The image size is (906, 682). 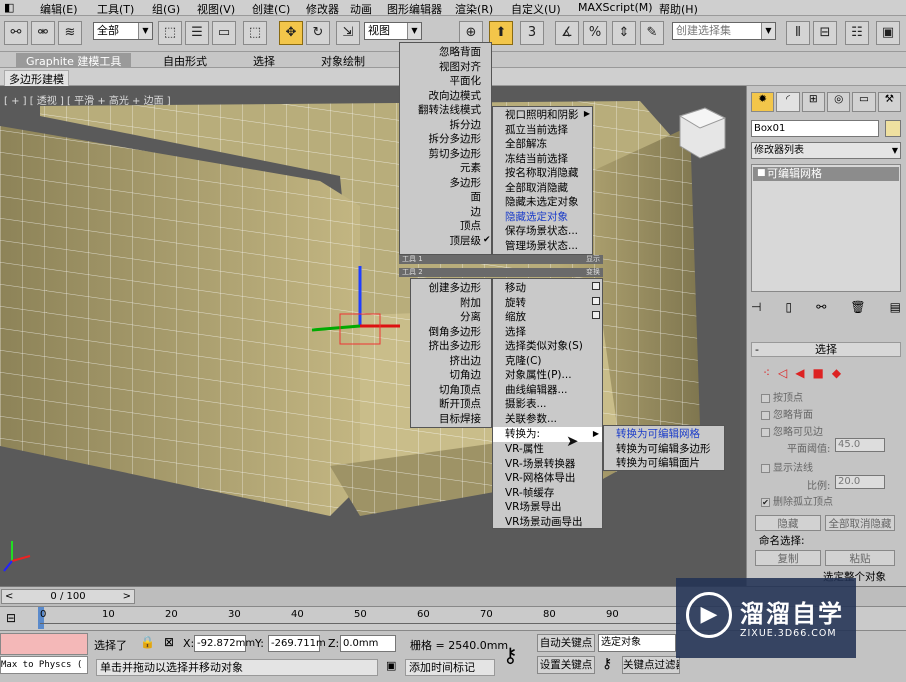 What do you see at coordinates (536, 9) in the screenshot?
I see `menu-customize: 自定义(U)` at bounding box center [536, 9].